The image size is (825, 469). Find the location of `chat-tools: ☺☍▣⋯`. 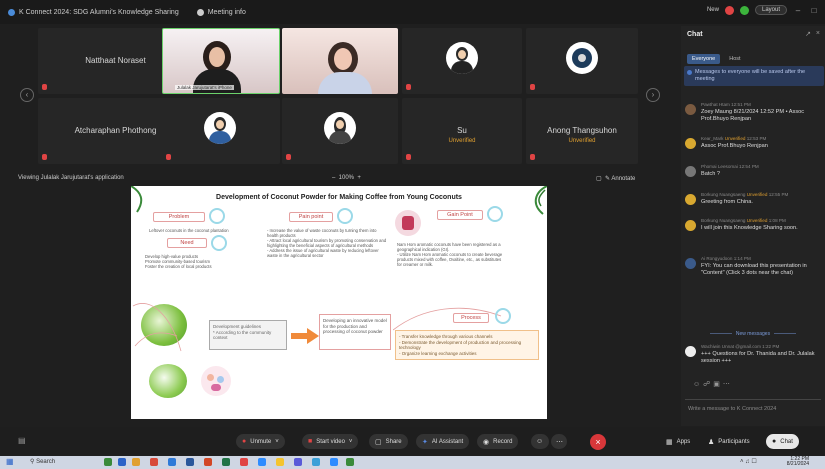

chat-tools: ☺☍▣⋯ is located at coordinates (713, 384).